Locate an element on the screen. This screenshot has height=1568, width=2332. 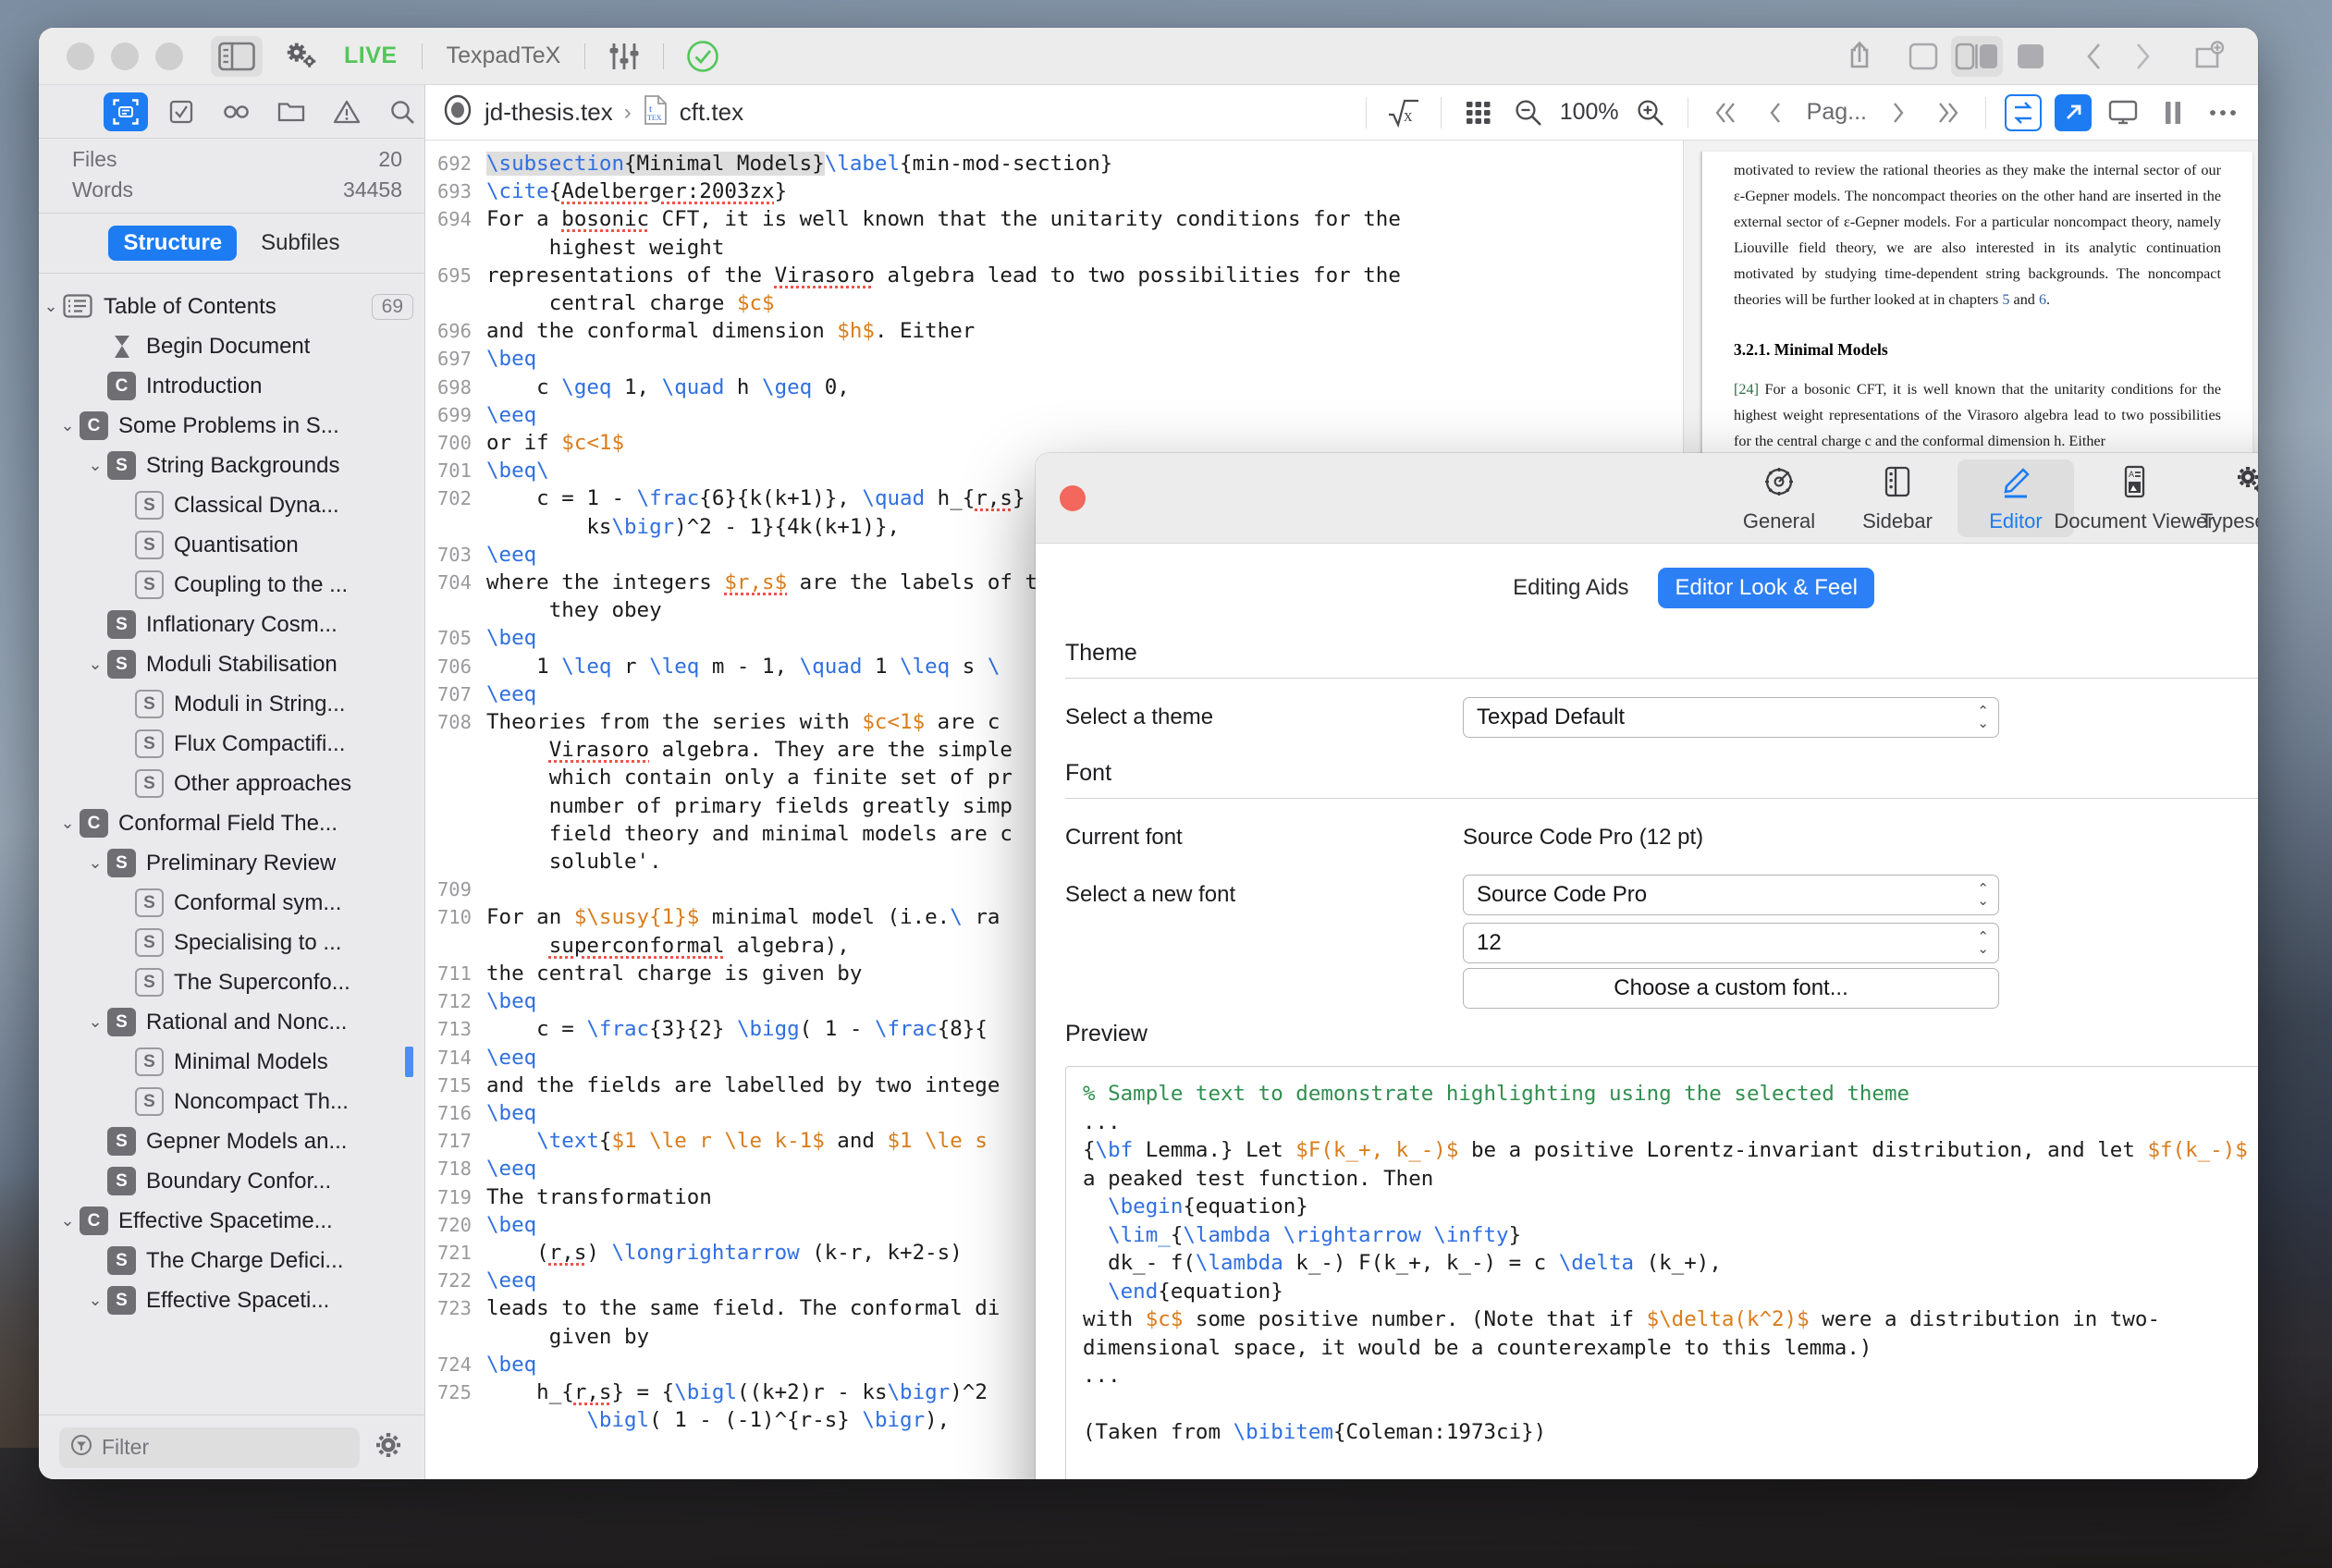
tab-structure: Structure is located at coordinates (173, 244).